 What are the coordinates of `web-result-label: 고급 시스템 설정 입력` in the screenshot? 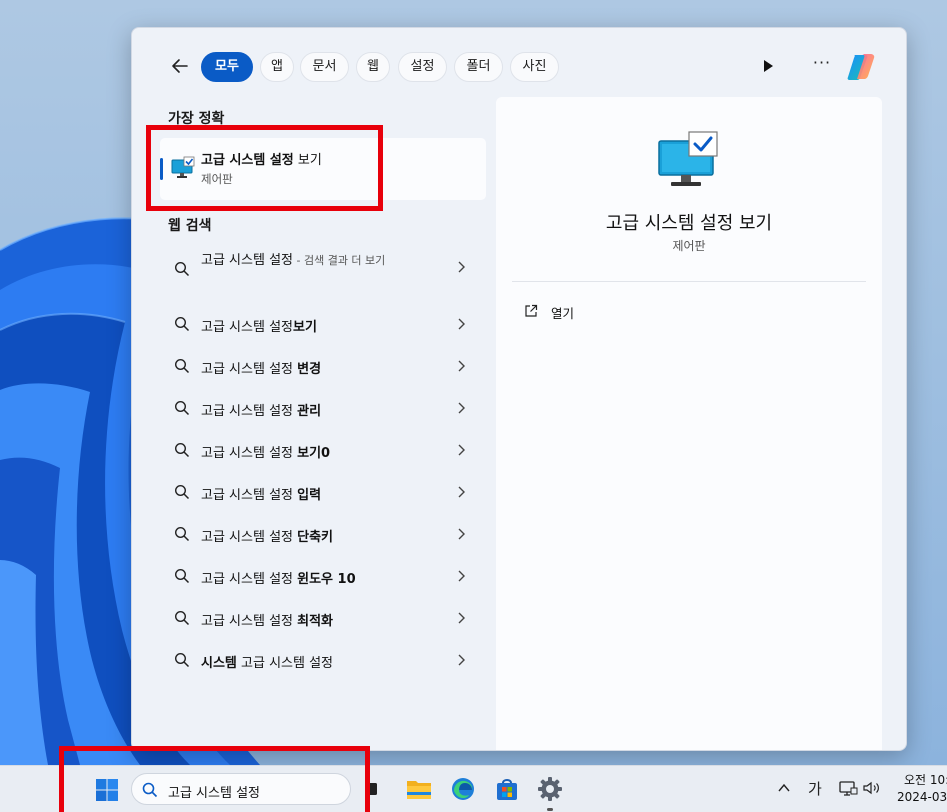 It's located at (261, 495).